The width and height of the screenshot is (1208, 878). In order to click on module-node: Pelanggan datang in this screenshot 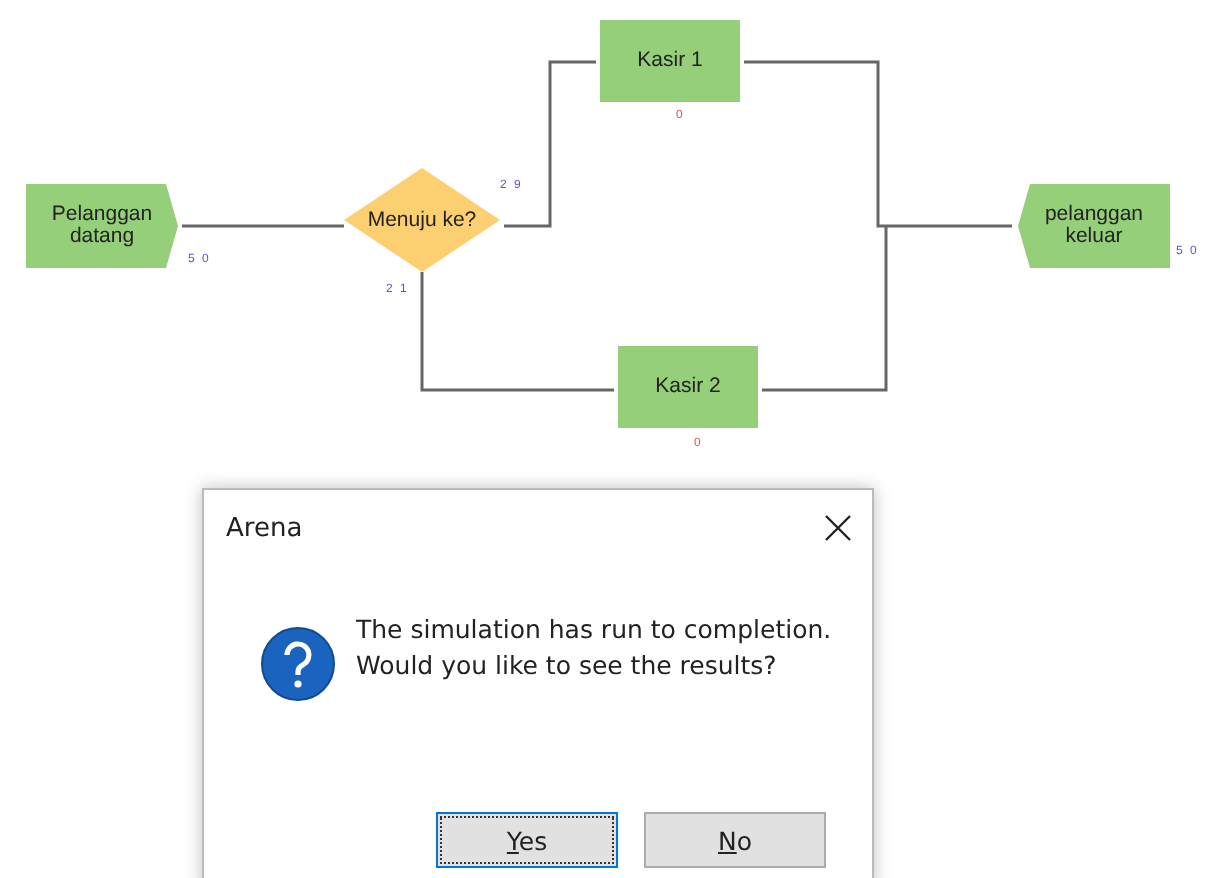, I will do `click(102, 226)`.